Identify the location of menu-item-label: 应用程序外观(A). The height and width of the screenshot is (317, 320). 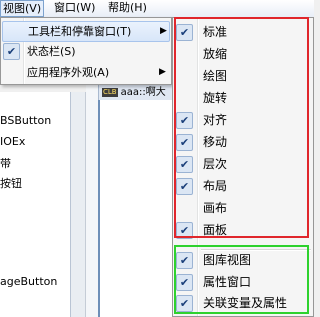
(68, 72).